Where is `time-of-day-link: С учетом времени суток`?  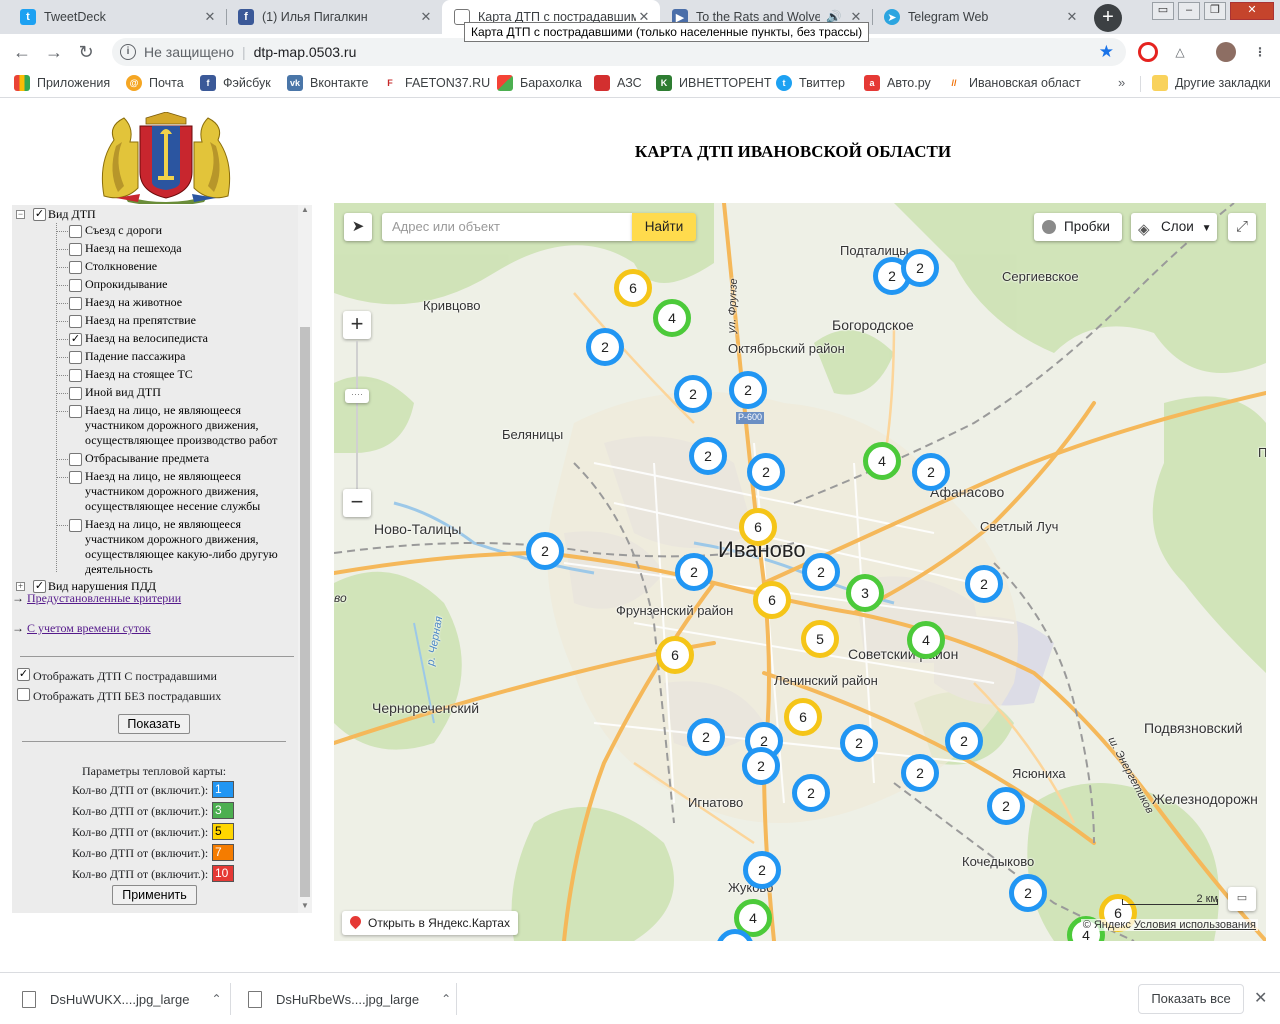
time-of-day-link: С учетом времени суток is located at coordinates (89, 628).